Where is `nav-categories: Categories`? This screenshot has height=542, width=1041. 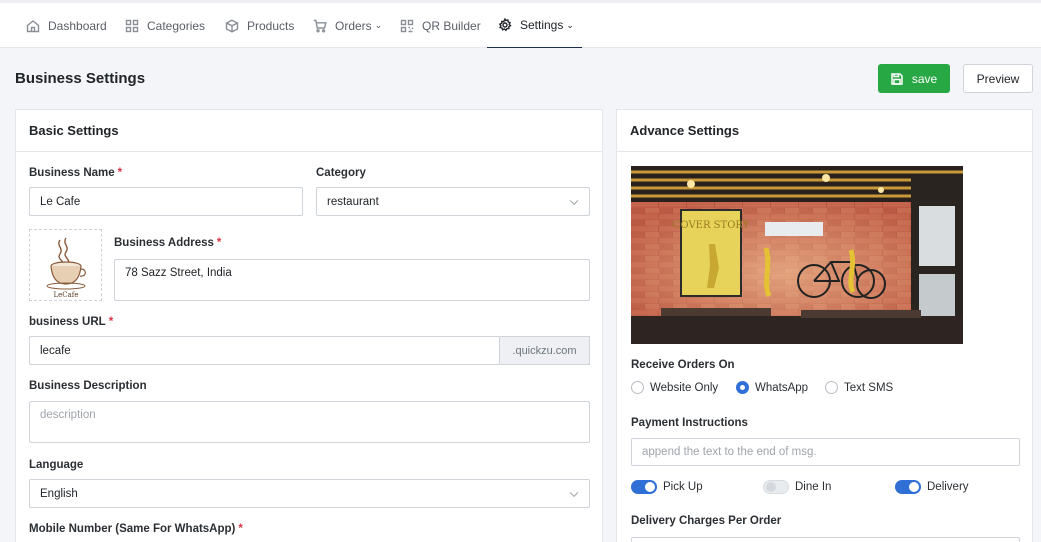
nav-categories: Categories is located at coordinates (165, 25).